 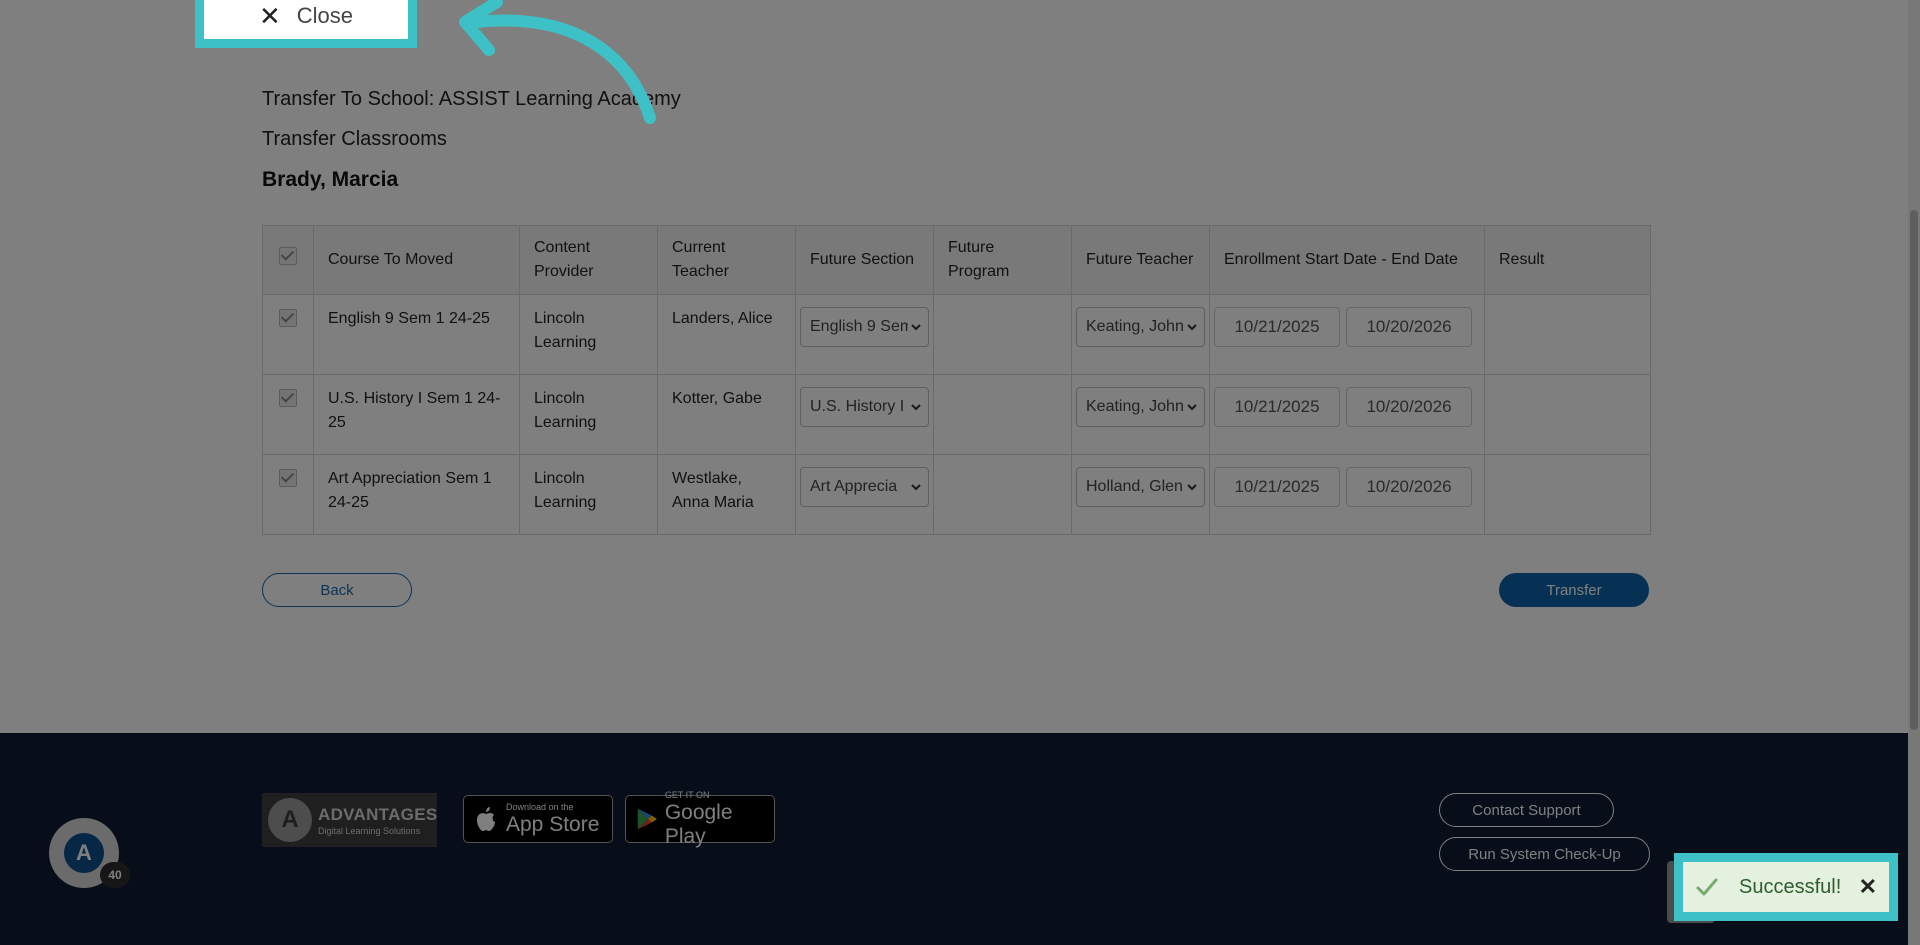 I want to click on app-store-badge: Download on the App Store, so click(x=538, y=819).